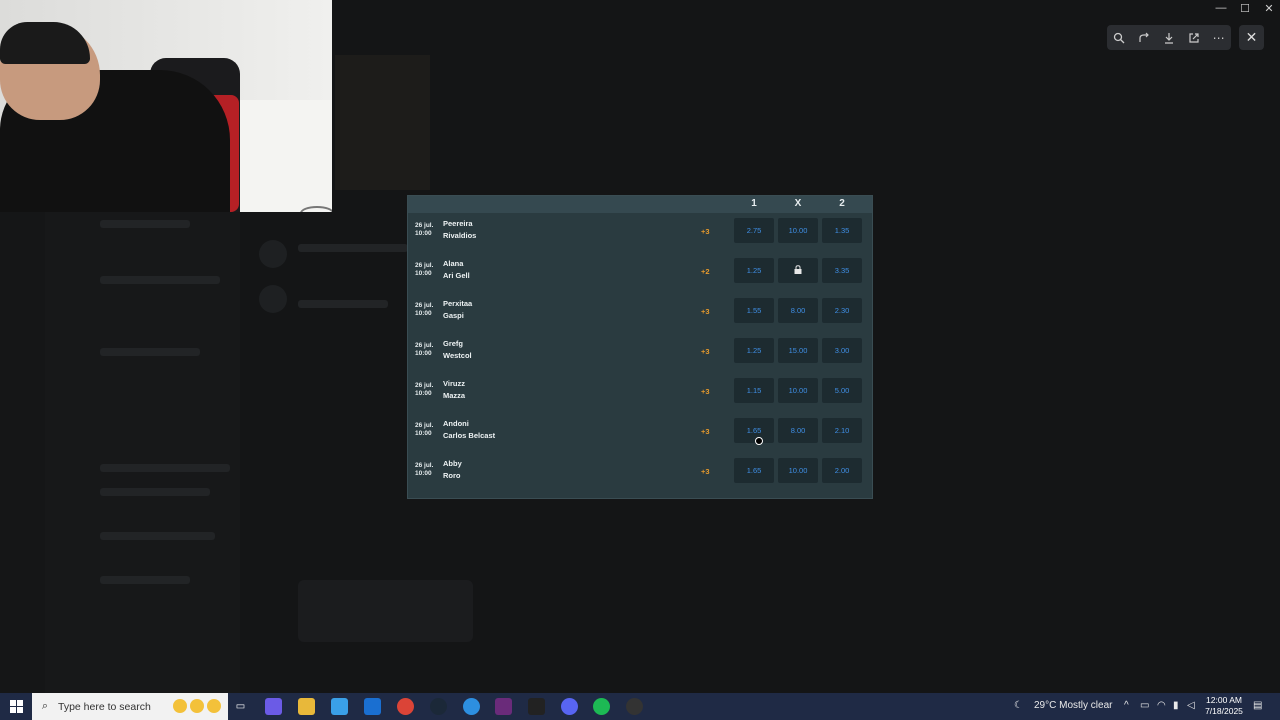  I want to click on odd-away-button: 1.35, so click(842, 230).